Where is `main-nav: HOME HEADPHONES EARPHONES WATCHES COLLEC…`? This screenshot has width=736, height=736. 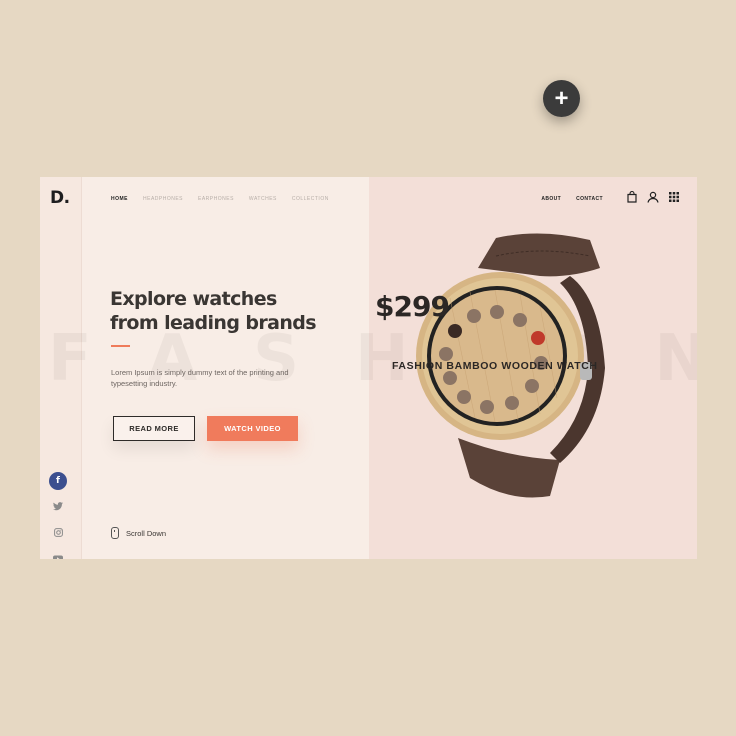 main-nav: HOME HEADPHONES EARPHONES WATCHES COLLEC… is located at coordinates (220, 199).